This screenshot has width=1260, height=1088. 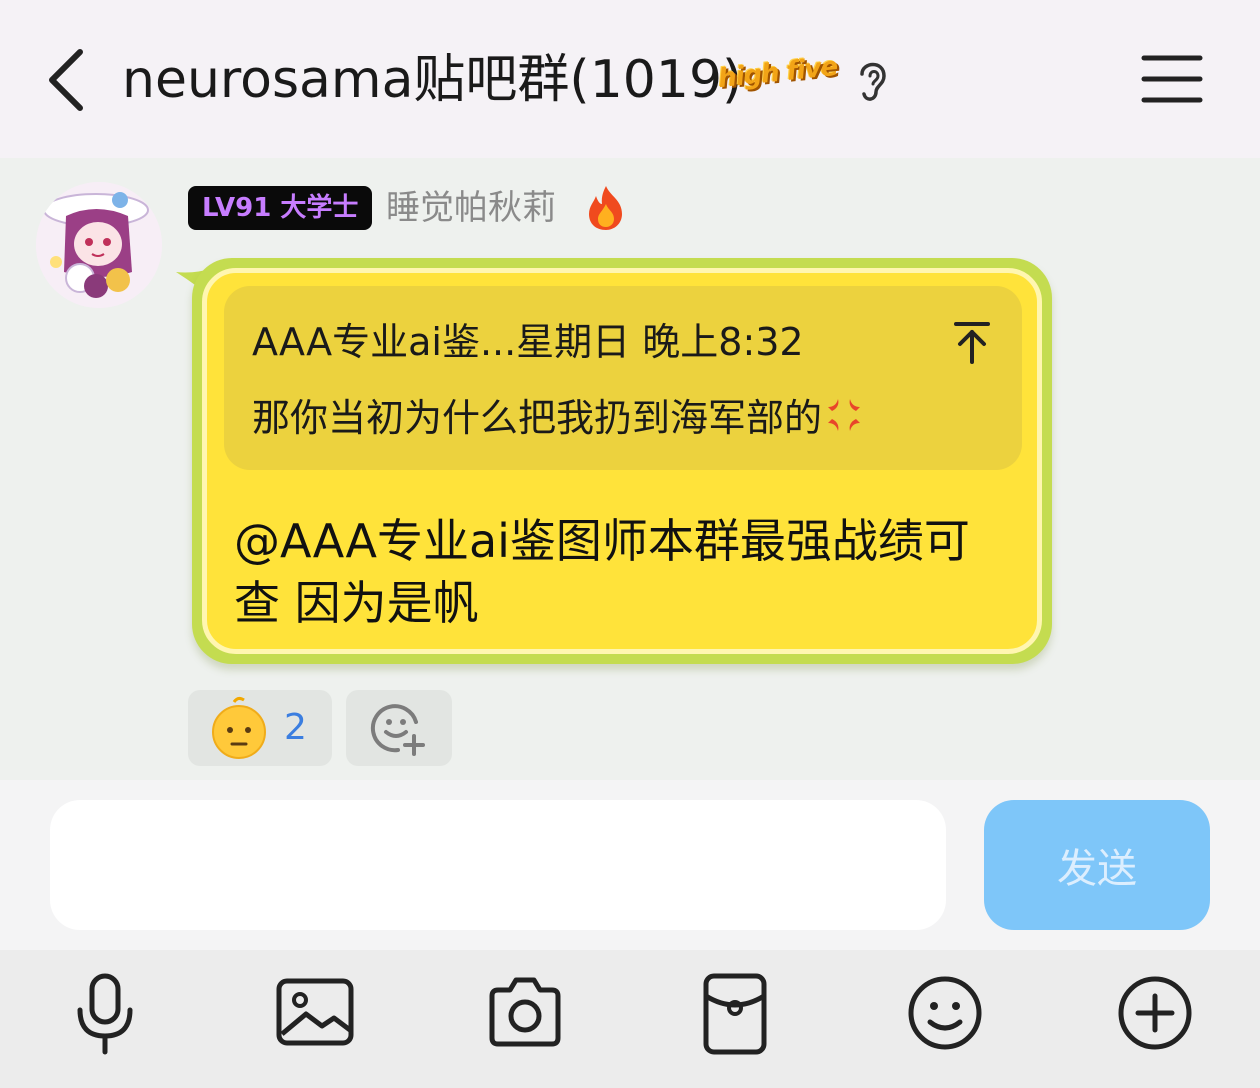 I want to click on quote-text-line: 那你当初为什么把我扔到海军部的, so click(x=559, y=418).